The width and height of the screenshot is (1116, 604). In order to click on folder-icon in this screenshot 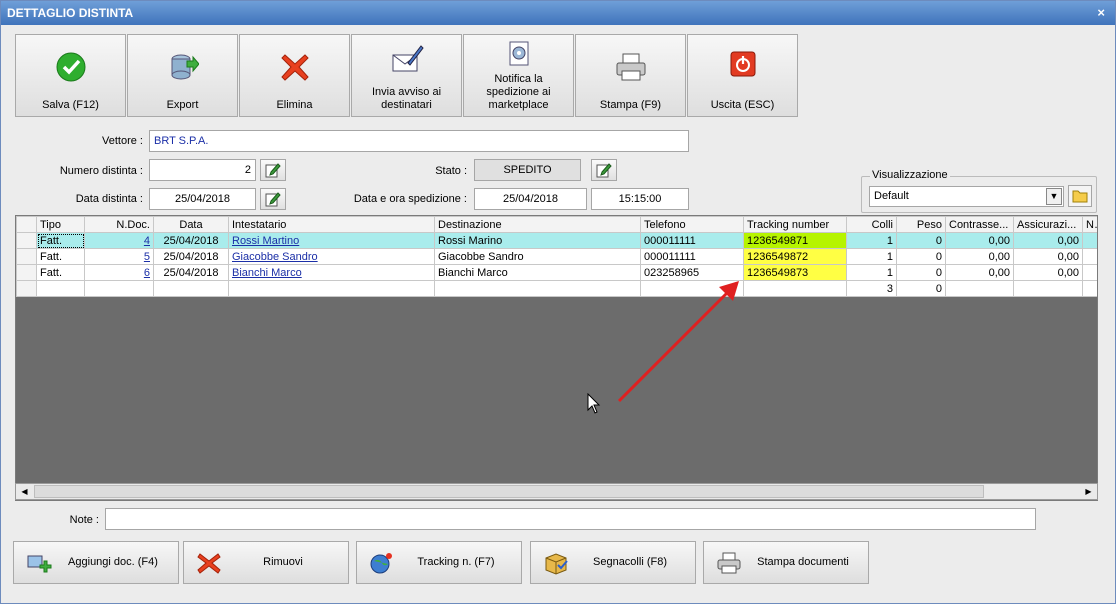, I will do `click(1080, 196)`.